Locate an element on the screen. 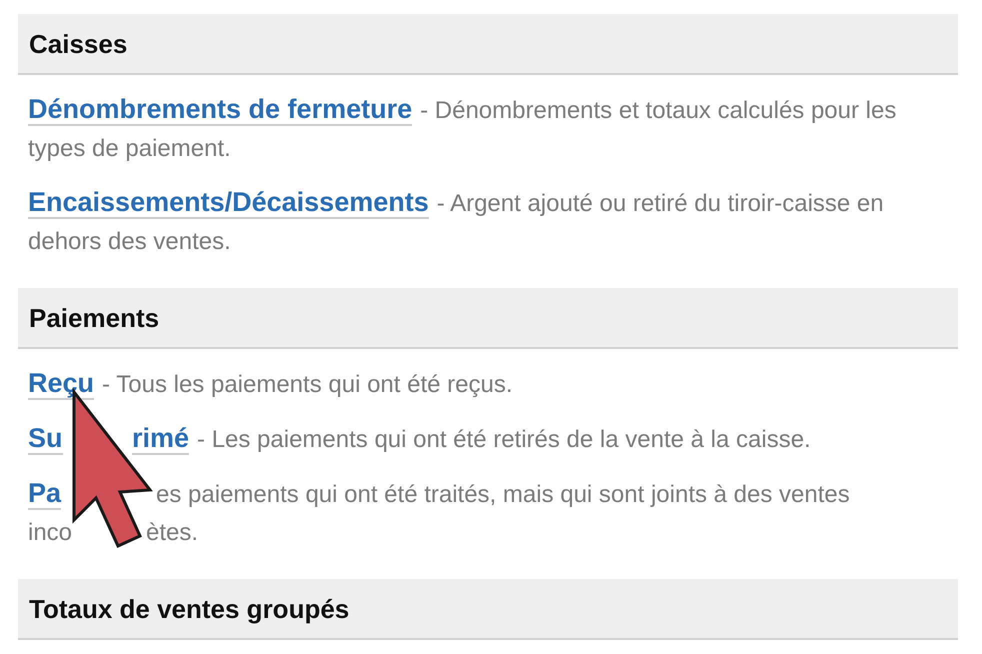 Image resolution: width=982 pixels, height=654 pixels. report-entry: Encaissements/Décaissements - Argent ajouté ou retiré du tiroir-caisse en dehors des ventes. is located at coordinates (456, 221).